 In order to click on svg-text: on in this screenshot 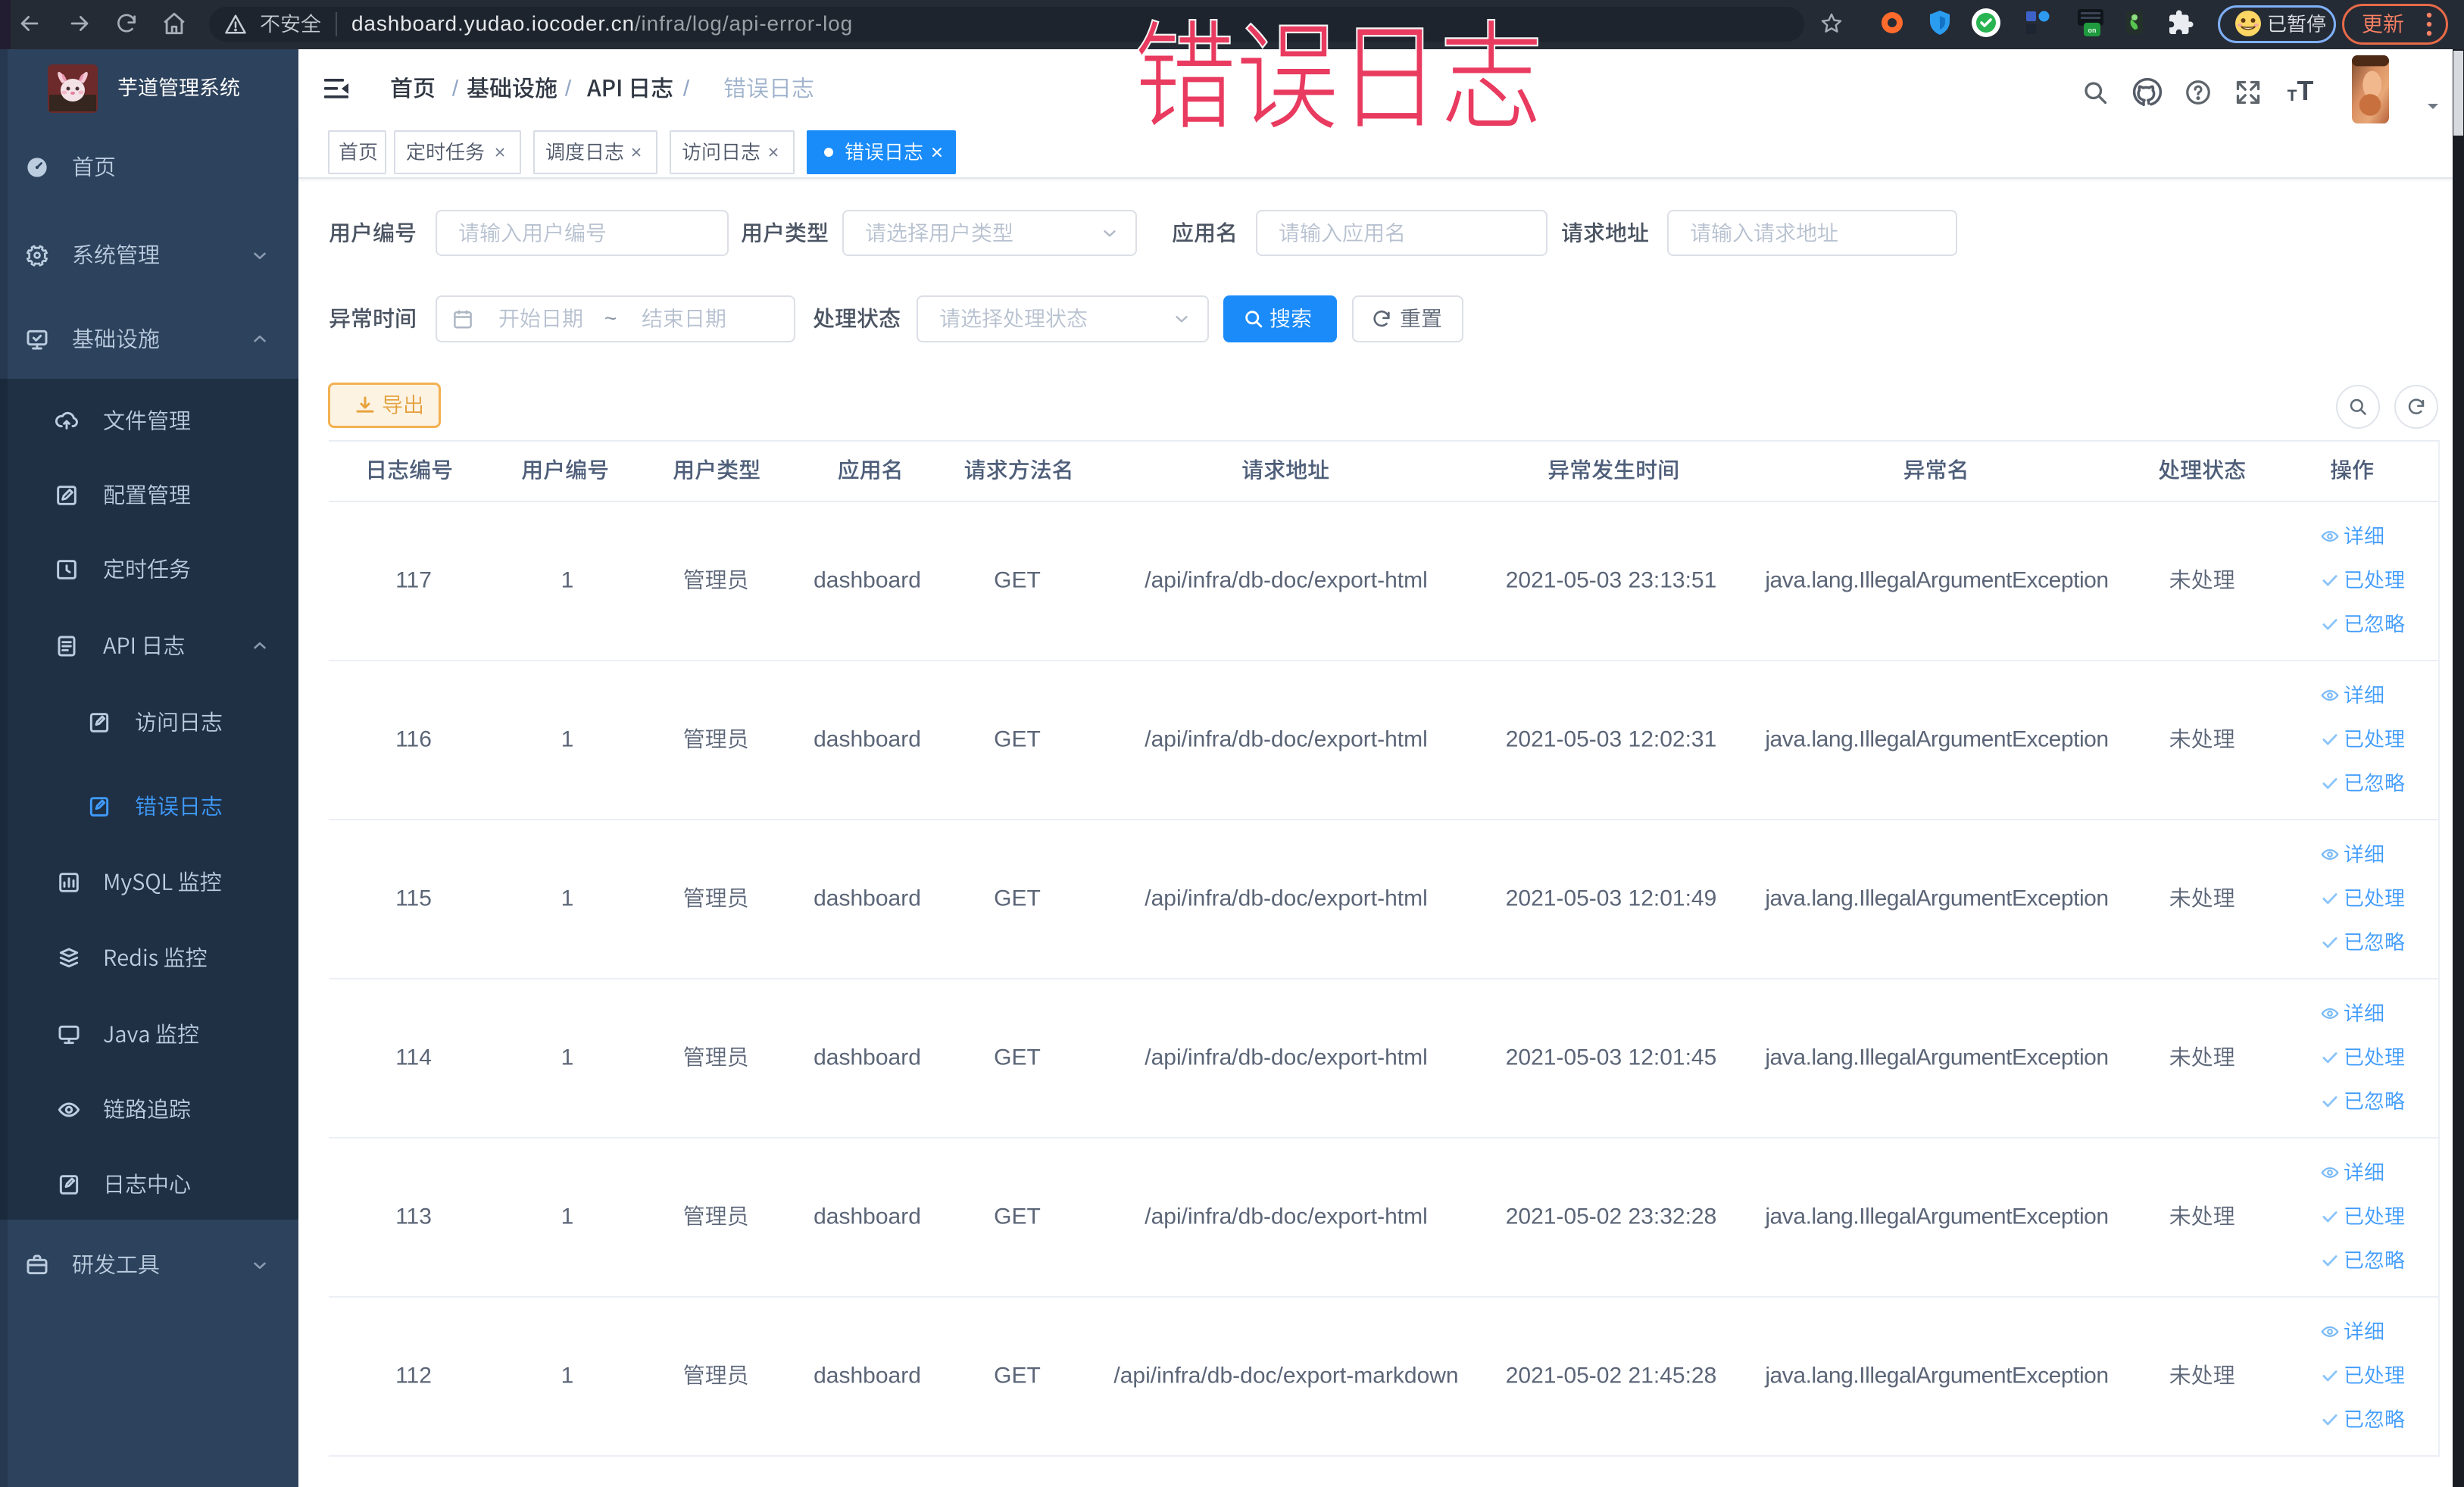, I will do `click(2092, 30)`.